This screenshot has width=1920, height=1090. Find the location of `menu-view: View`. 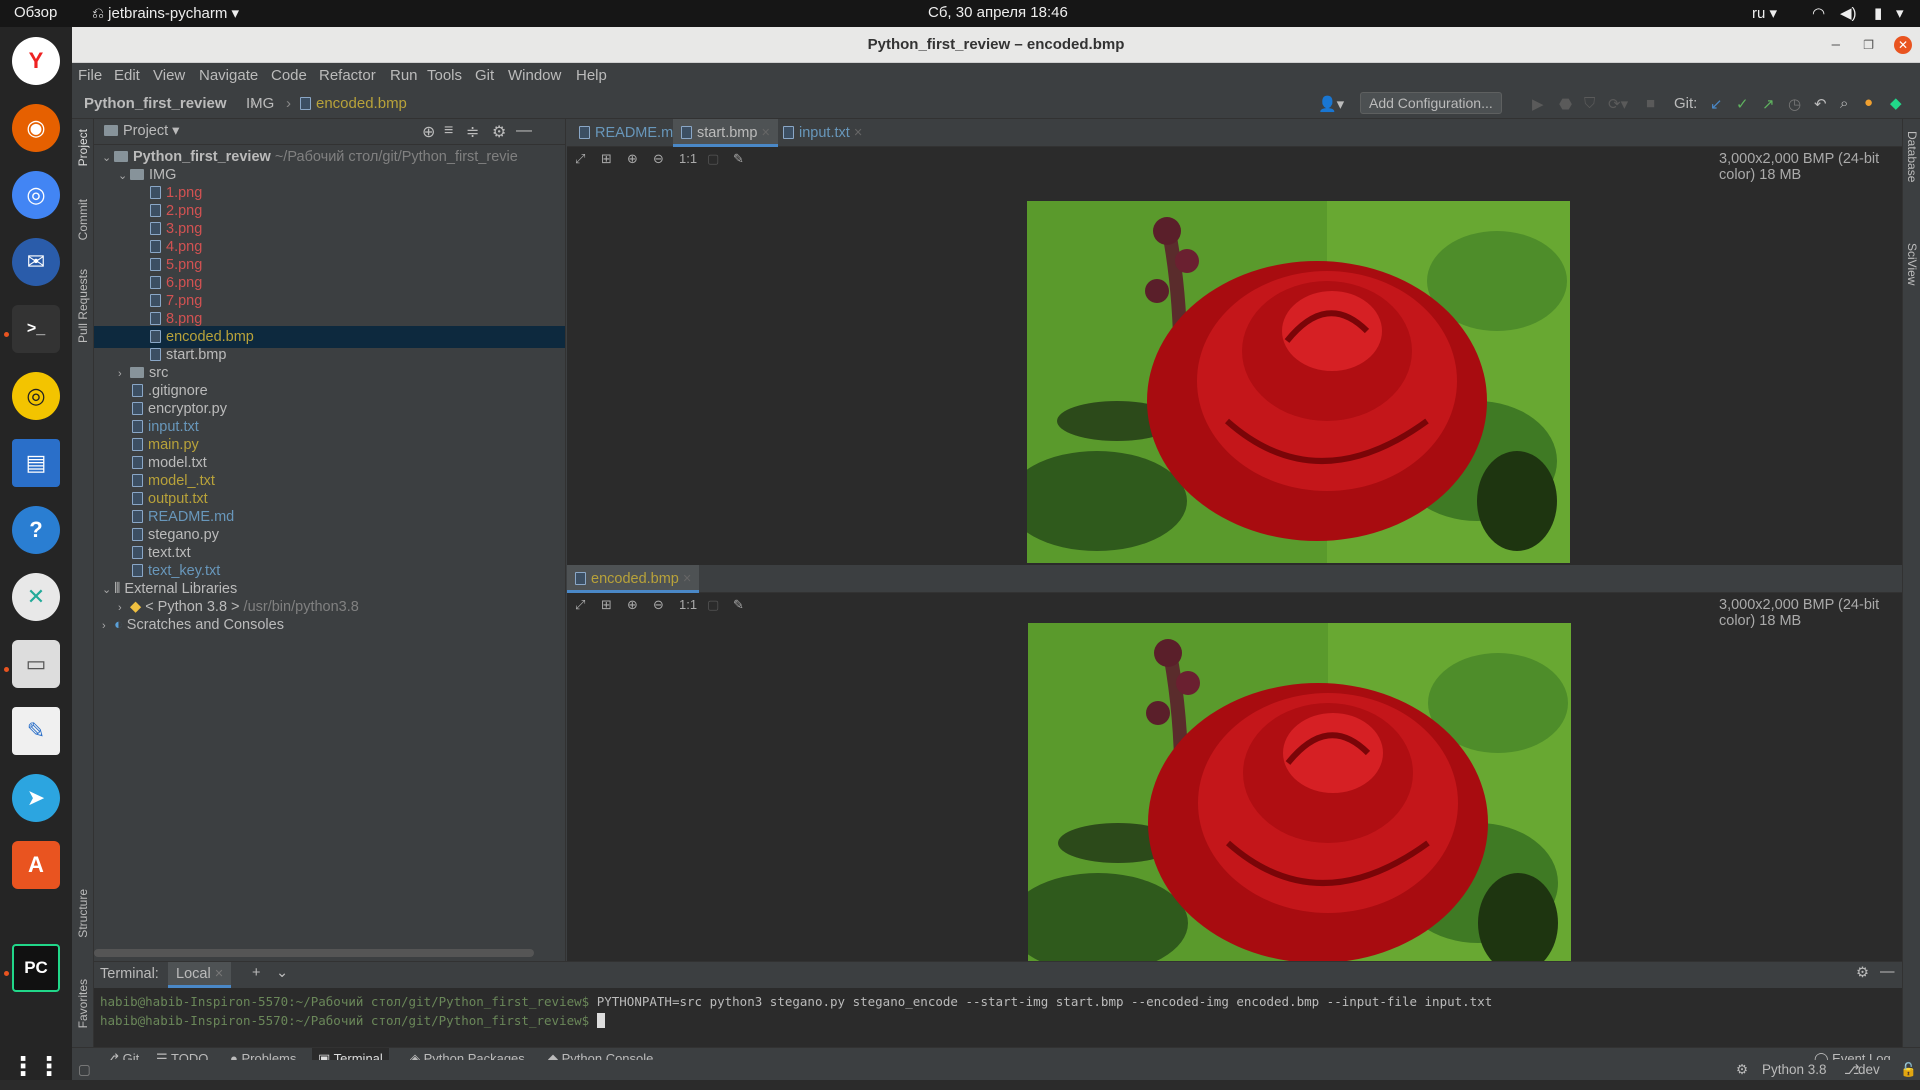

menu-view: View is located at coordinates (169, 75).